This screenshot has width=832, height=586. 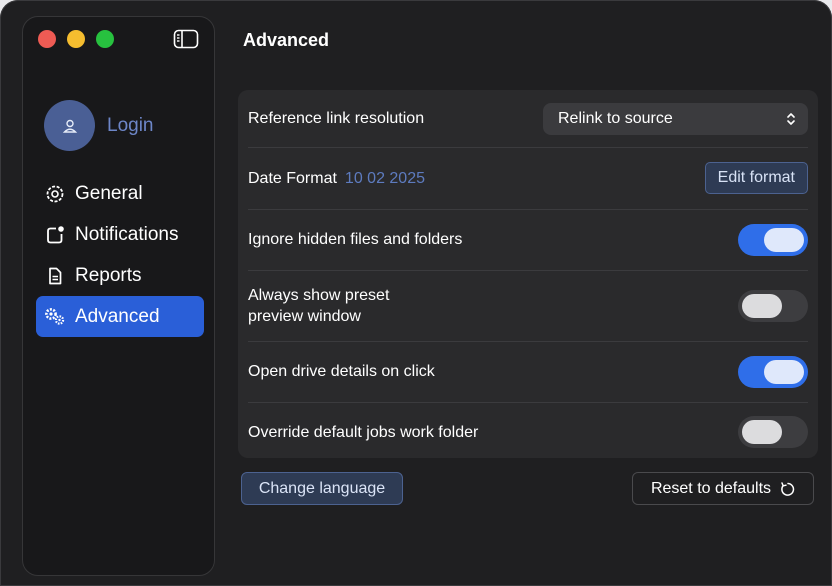 What do you see at coordinates (286, 40) in the screenshot?
I see `page-title: Advanced` at bounding box center [286, 40].